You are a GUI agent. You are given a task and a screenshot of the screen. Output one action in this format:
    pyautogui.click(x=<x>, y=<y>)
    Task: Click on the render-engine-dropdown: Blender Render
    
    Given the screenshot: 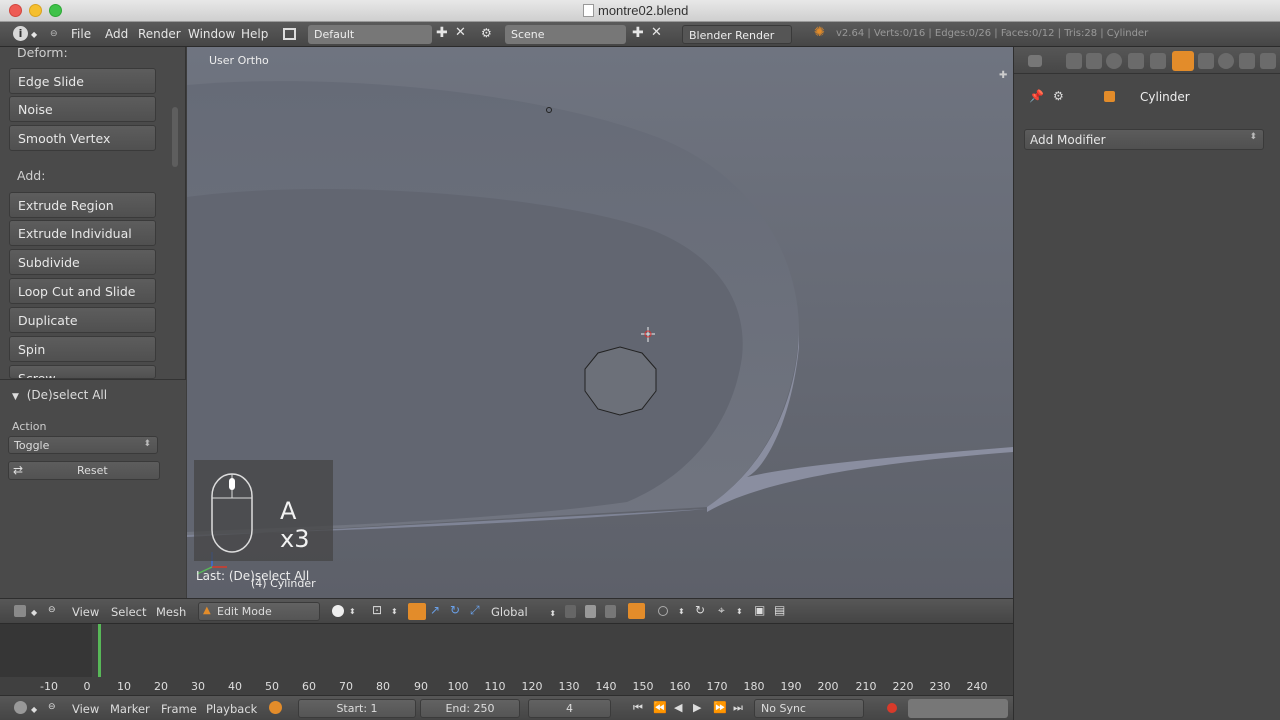 What is the action you would take?
    pyautogui.click(x=737, y=34)
    